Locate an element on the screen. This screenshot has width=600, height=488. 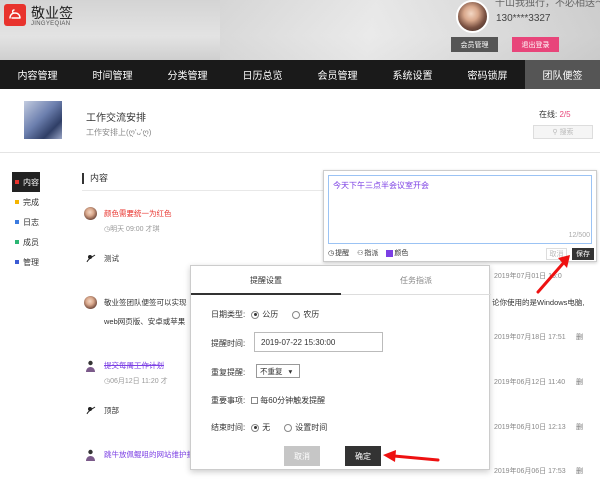
repeat-value: 不重复 is located at coordinates (271, 371).